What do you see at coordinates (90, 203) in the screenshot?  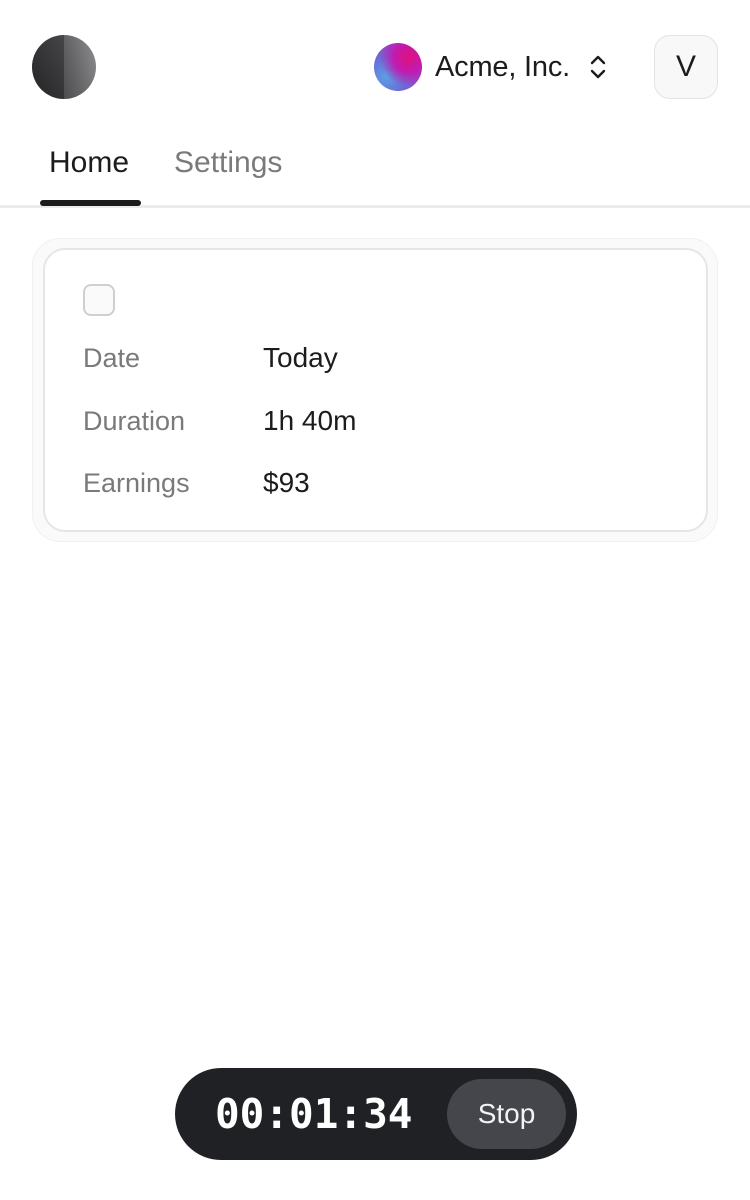 I see `active-tab-indicator` at bounding box center [90, 203].